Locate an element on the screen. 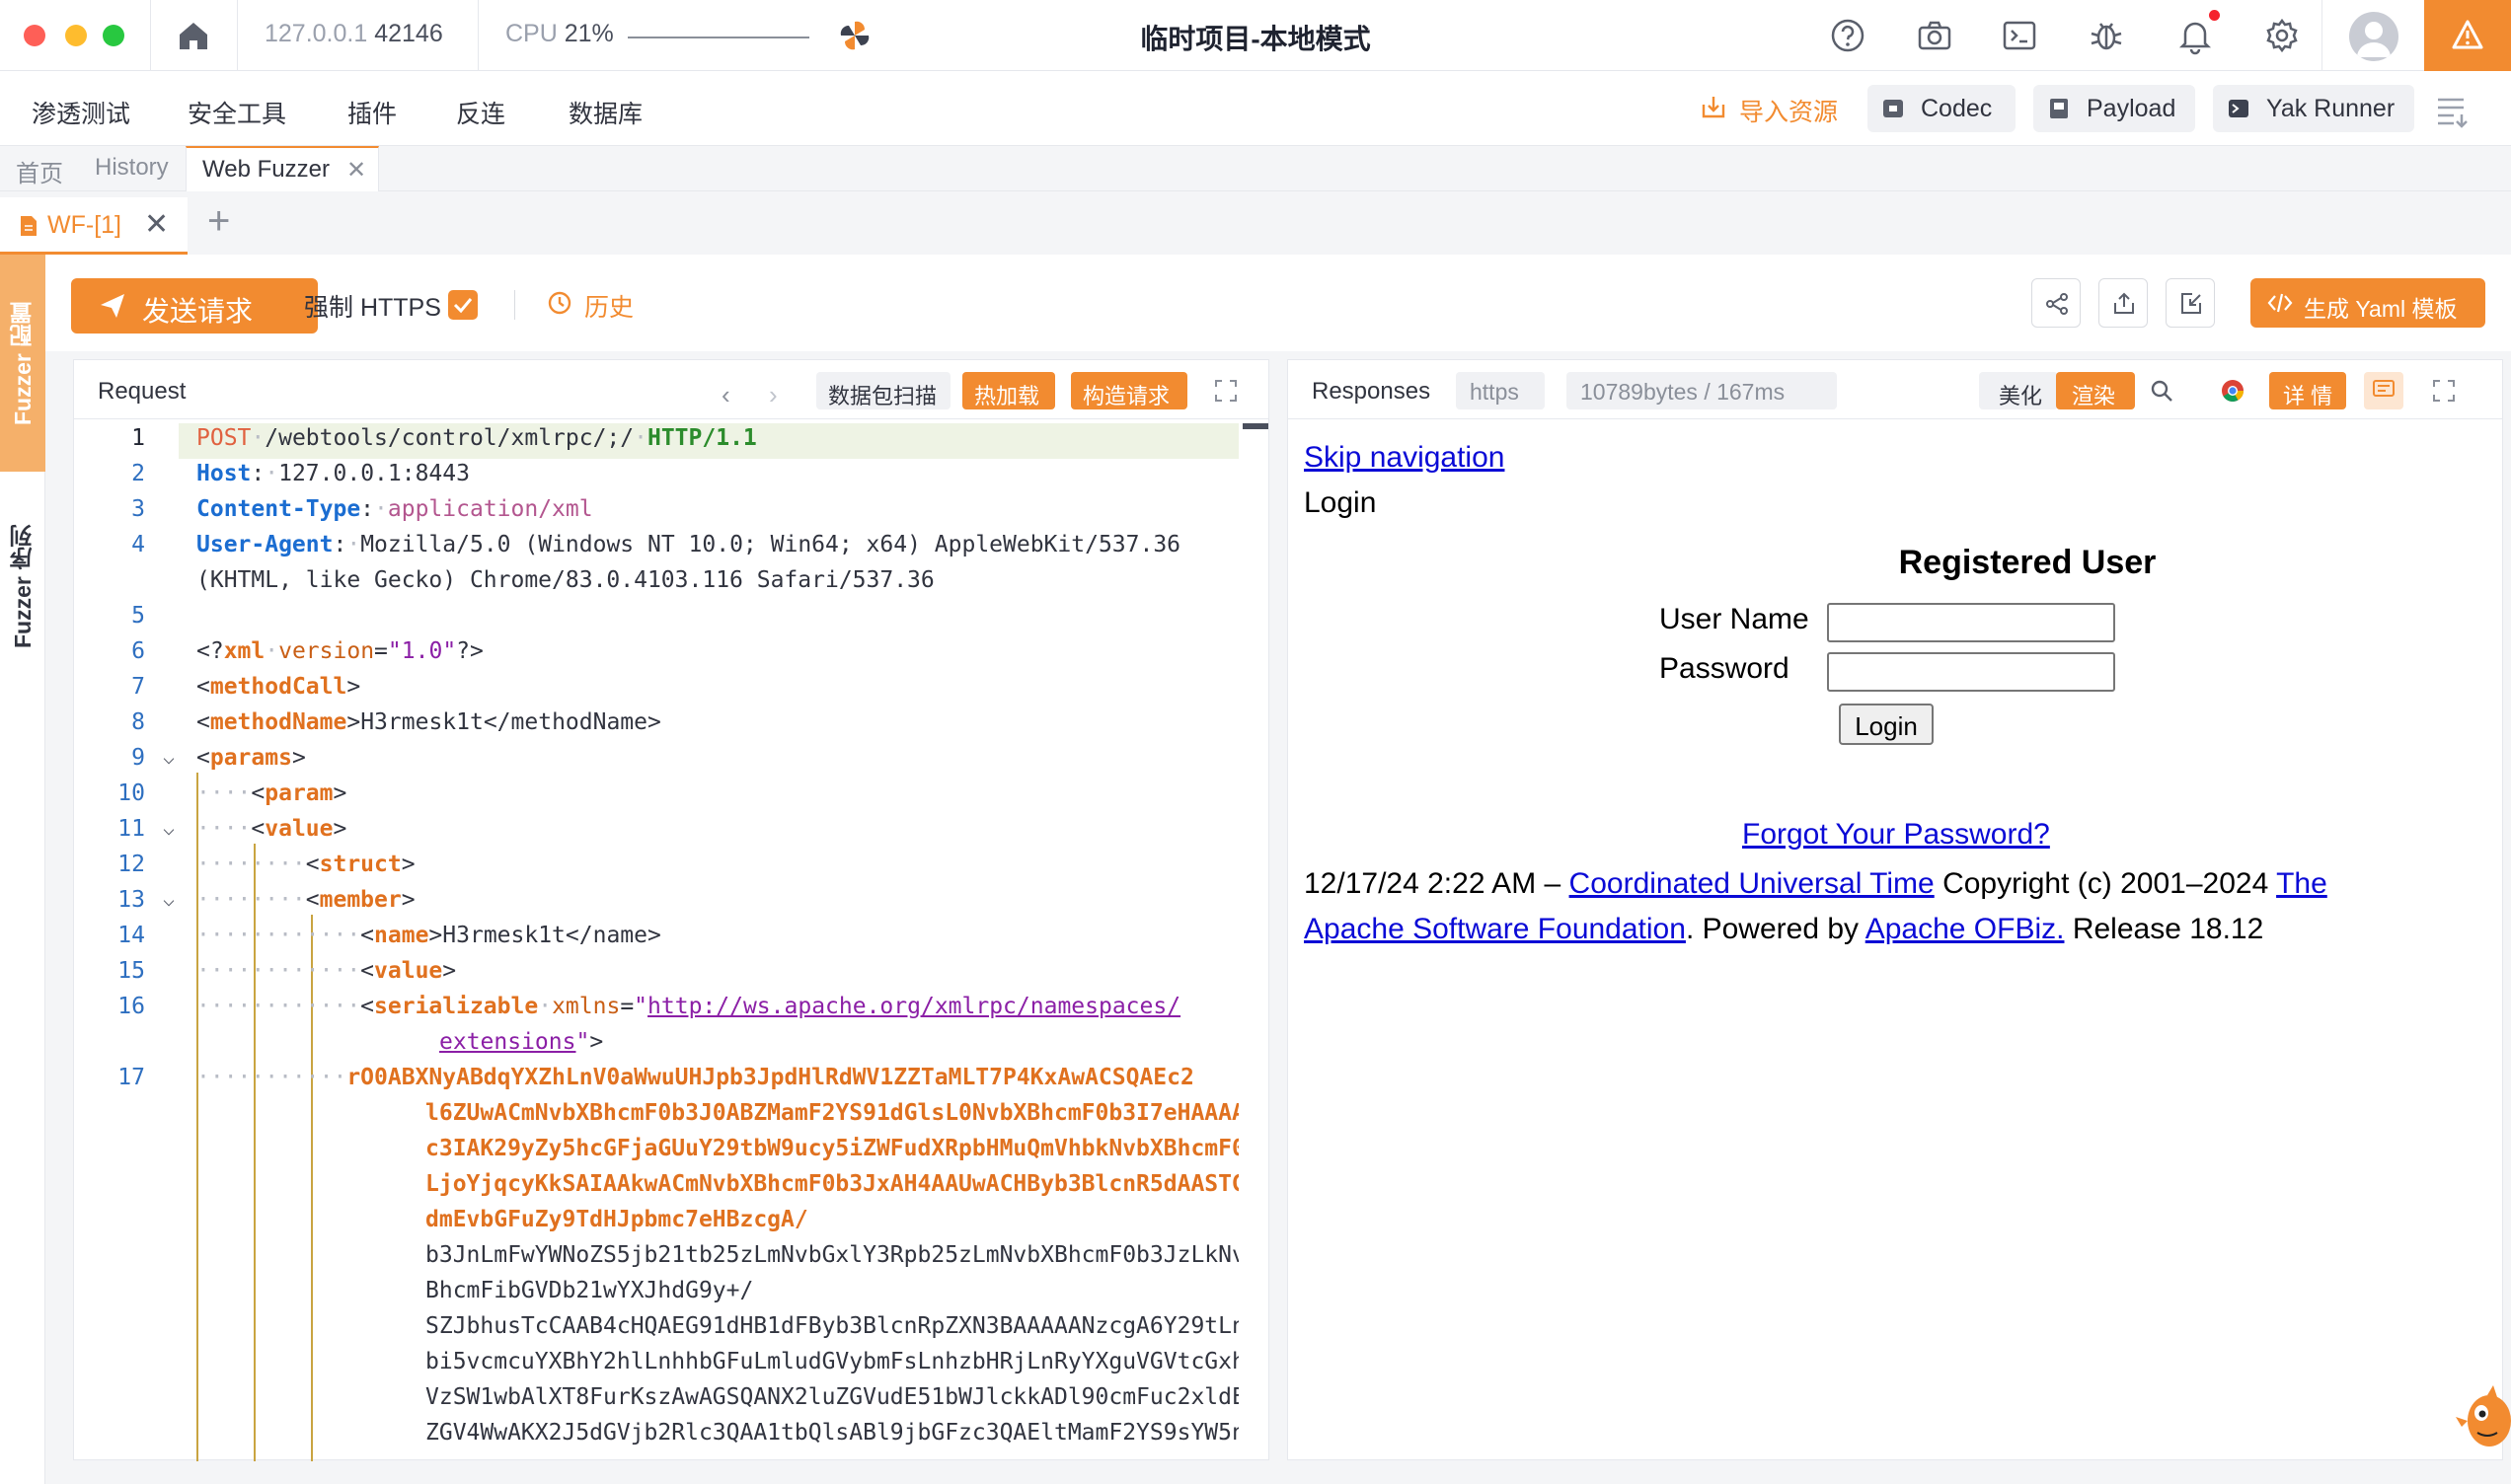 The image size is (2511, 1484). bug-icon is located at coordinates (2107, 35).